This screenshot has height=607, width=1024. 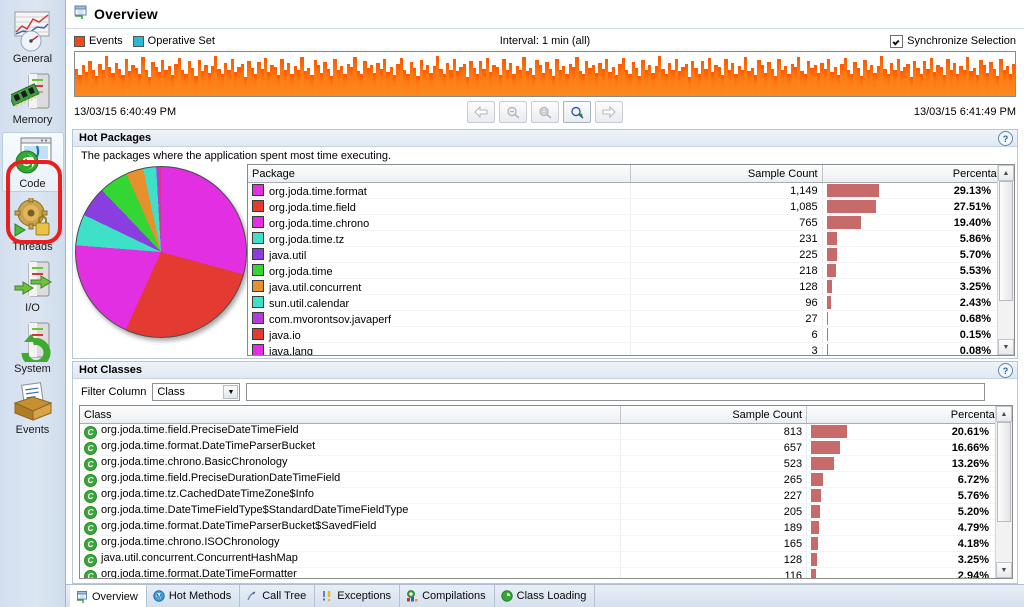 I want to click on tab-class-loading: Class Loading, so click(x=545, y=596).